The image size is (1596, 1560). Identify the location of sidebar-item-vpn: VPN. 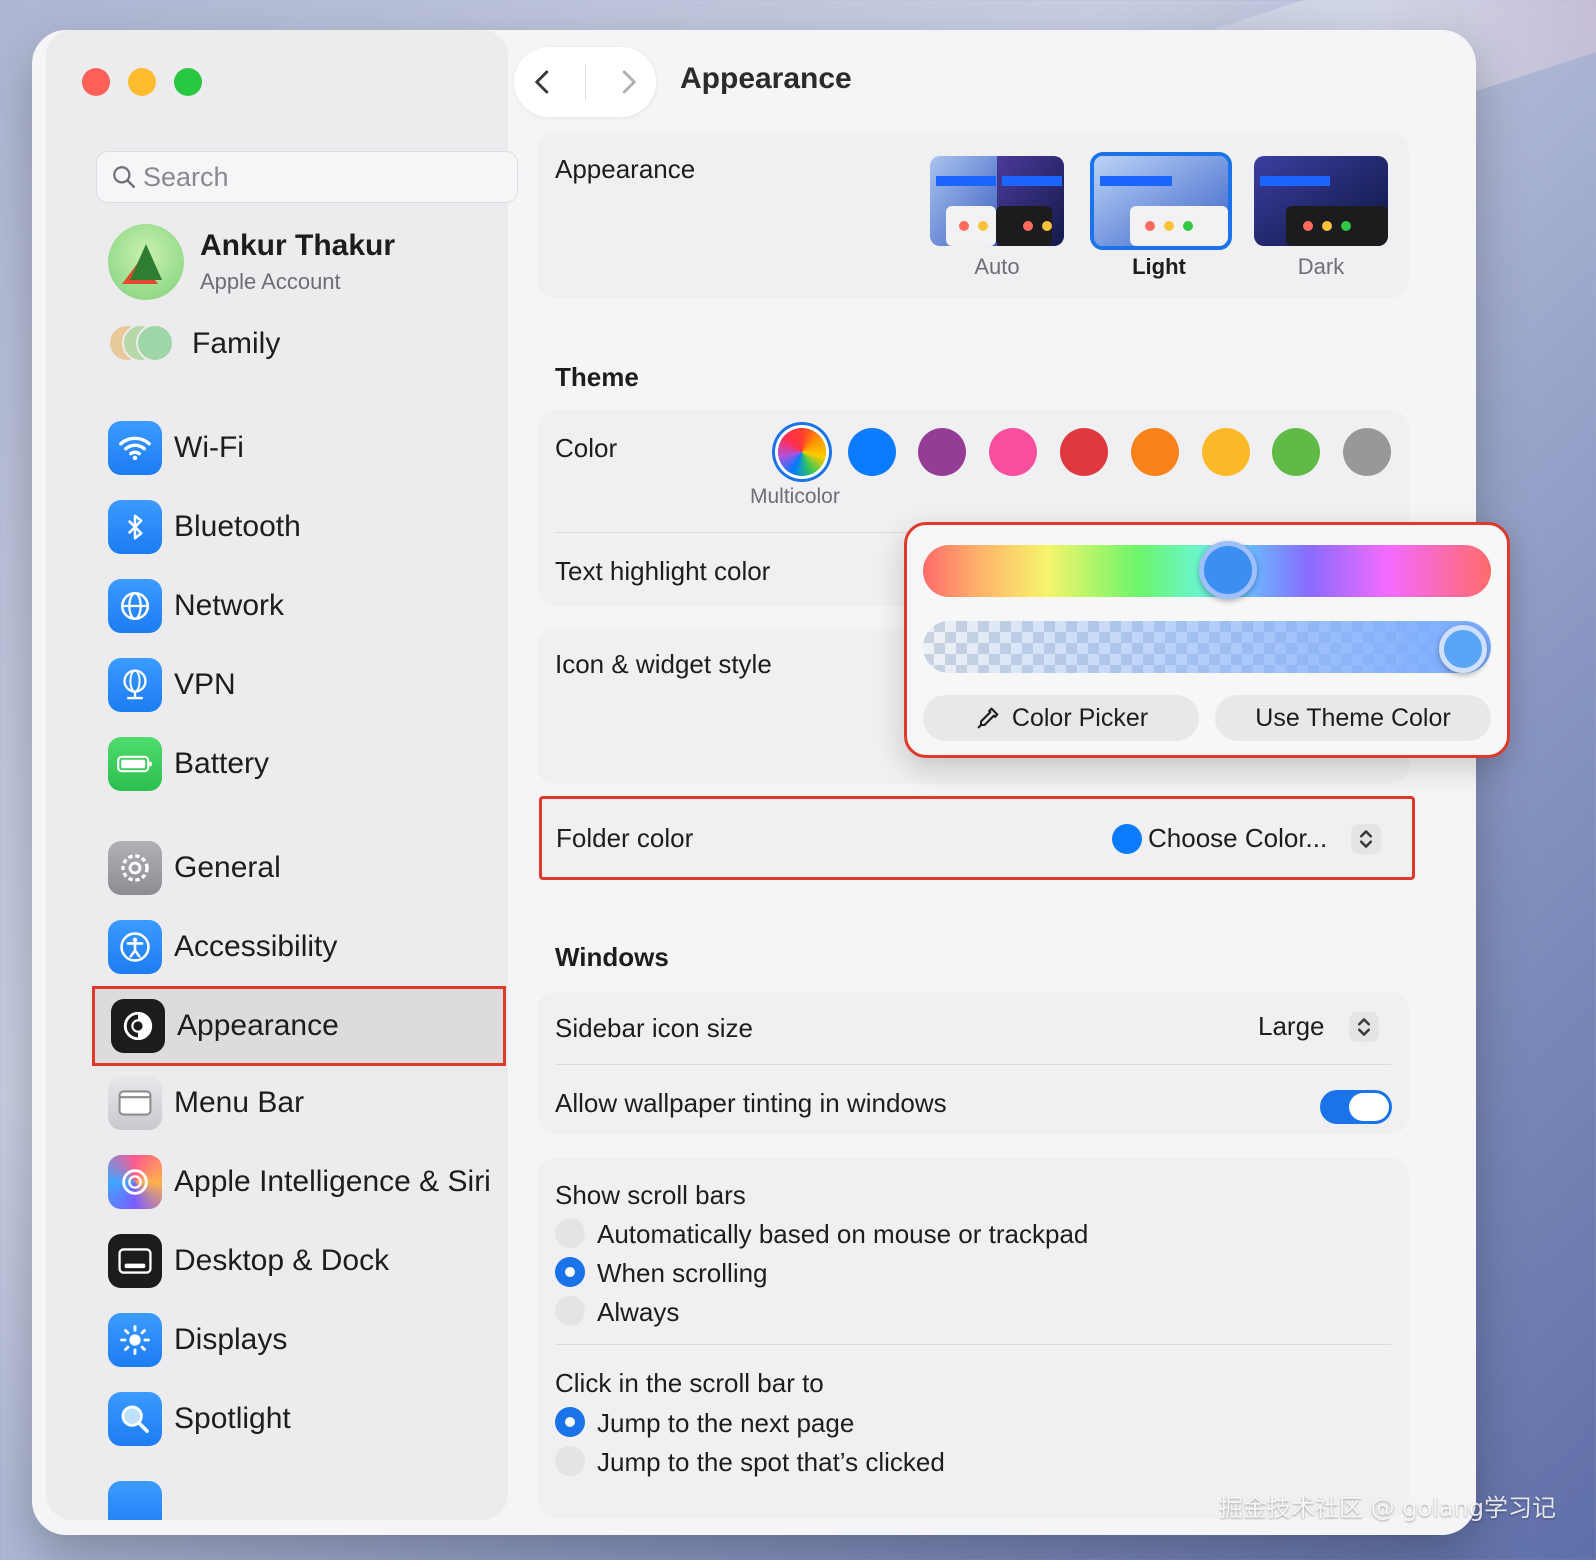
(299, 685).